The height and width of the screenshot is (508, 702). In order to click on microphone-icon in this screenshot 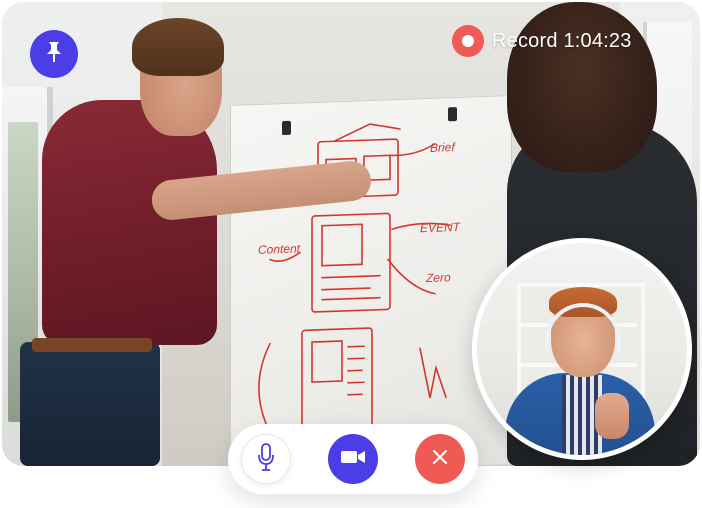, I will do `click(266, 459)`.